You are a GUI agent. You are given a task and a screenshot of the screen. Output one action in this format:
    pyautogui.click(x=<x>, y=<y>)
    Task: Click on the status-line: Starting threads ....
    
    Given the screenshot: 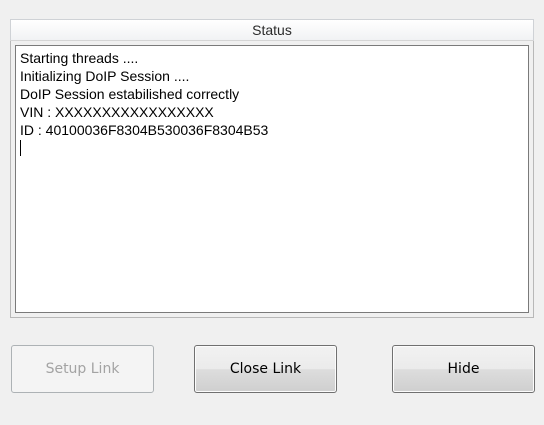 What is the action you would take?
    pyautogui.click(x=79, y=58)
    